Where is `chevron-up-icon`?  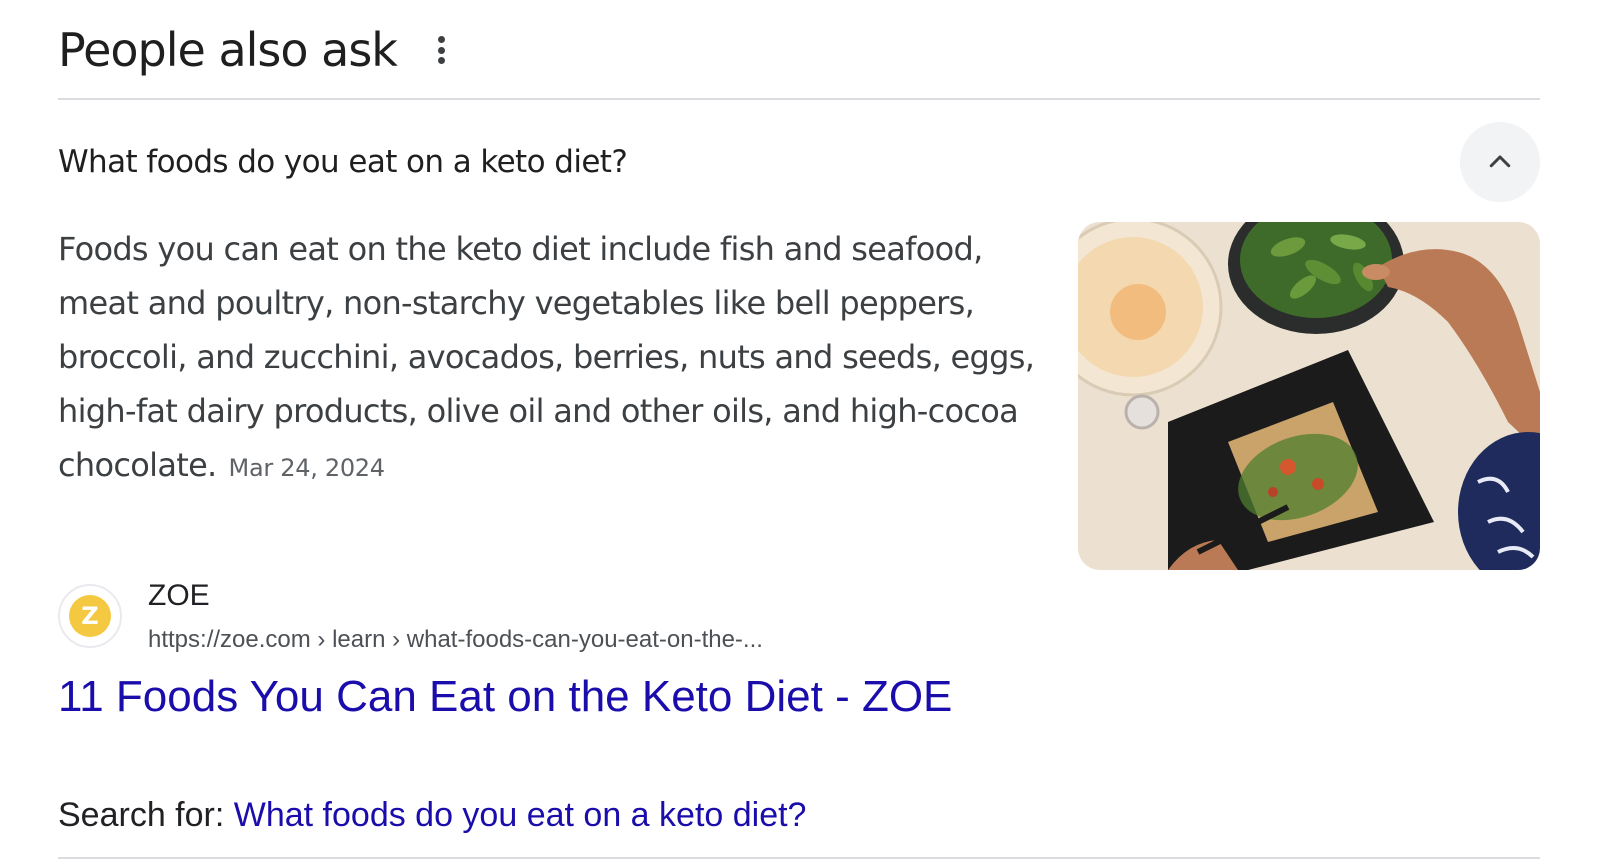
chevron-up-icon is located at coordinates (1500, 161).